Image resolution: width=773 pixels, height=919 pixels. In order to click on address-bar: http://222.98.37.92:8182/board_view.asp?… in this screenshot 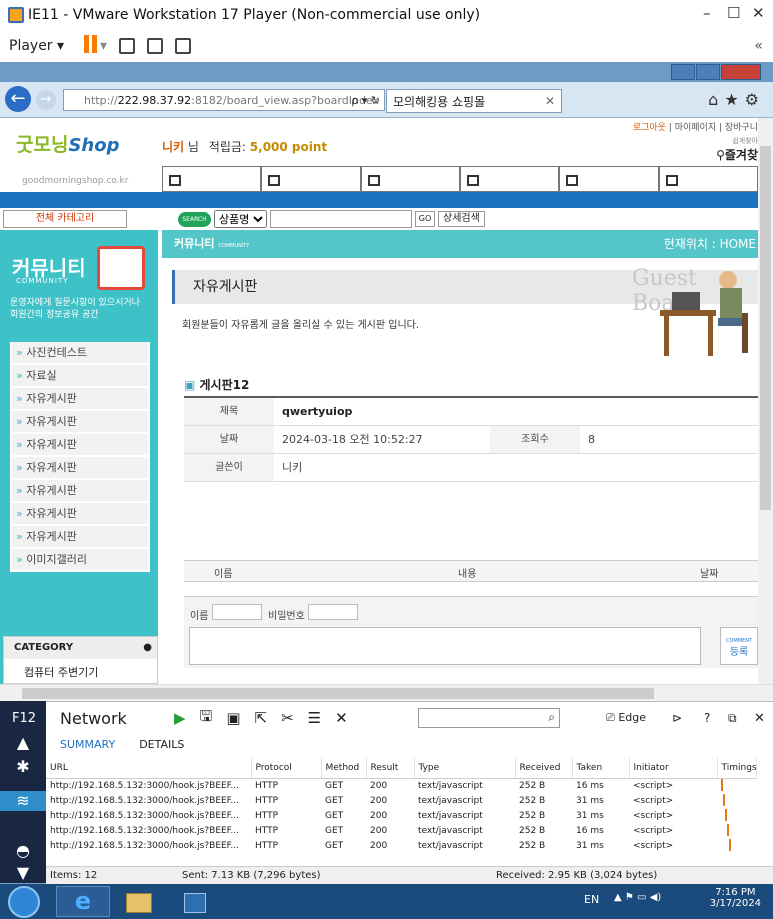, I will do `click(224, 100)`.